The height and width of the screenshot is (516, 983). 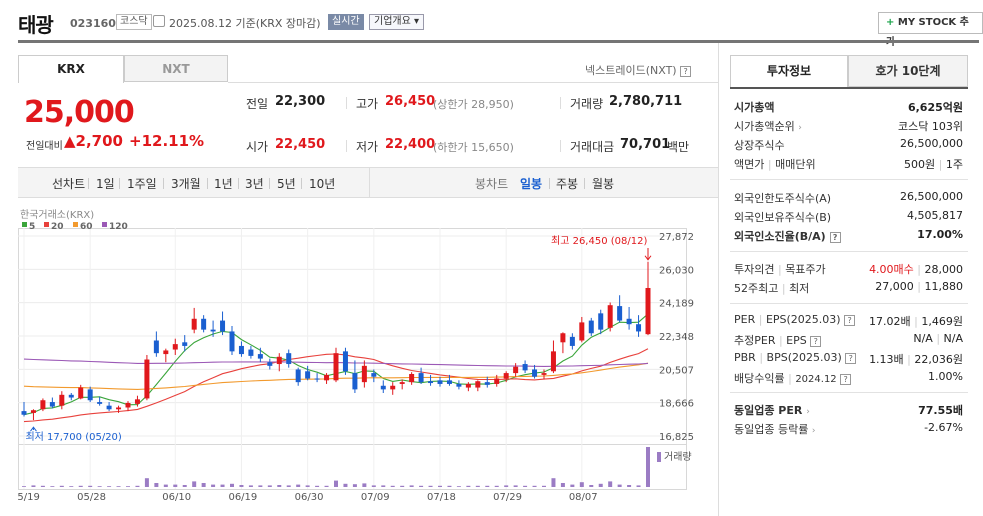 I want to click on upper-limit: (상한가 28,950), so click(x=473, y=104).